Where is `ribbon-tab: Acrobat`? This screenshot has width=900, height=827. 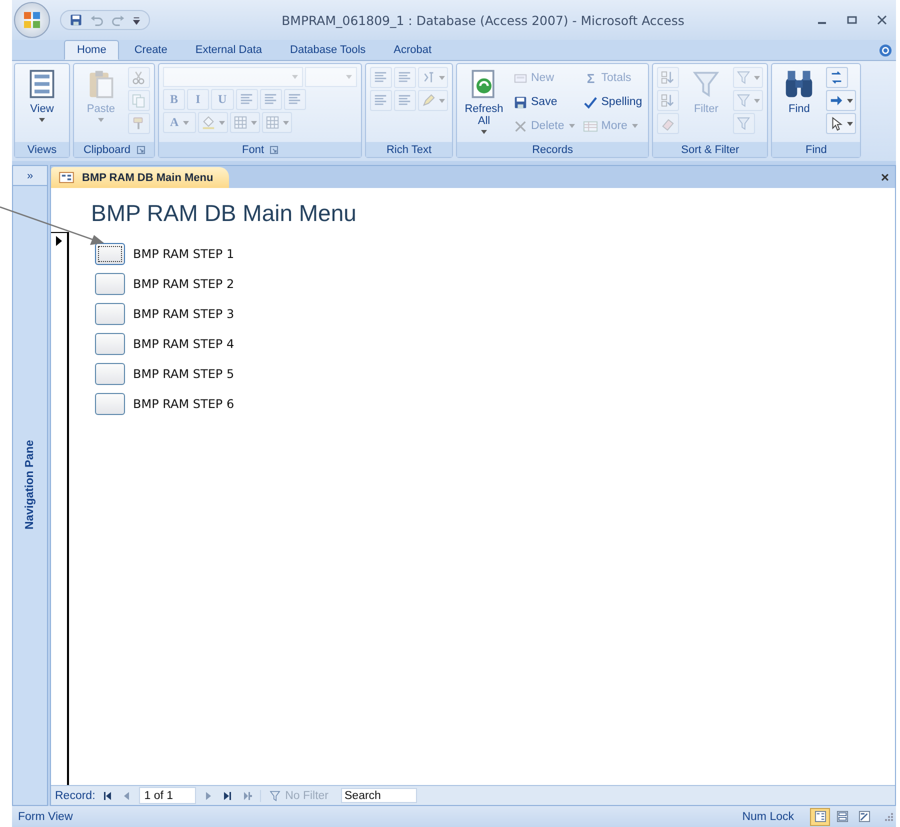 ribbon-tab: Acrobat is located at coordinates (412, 50).